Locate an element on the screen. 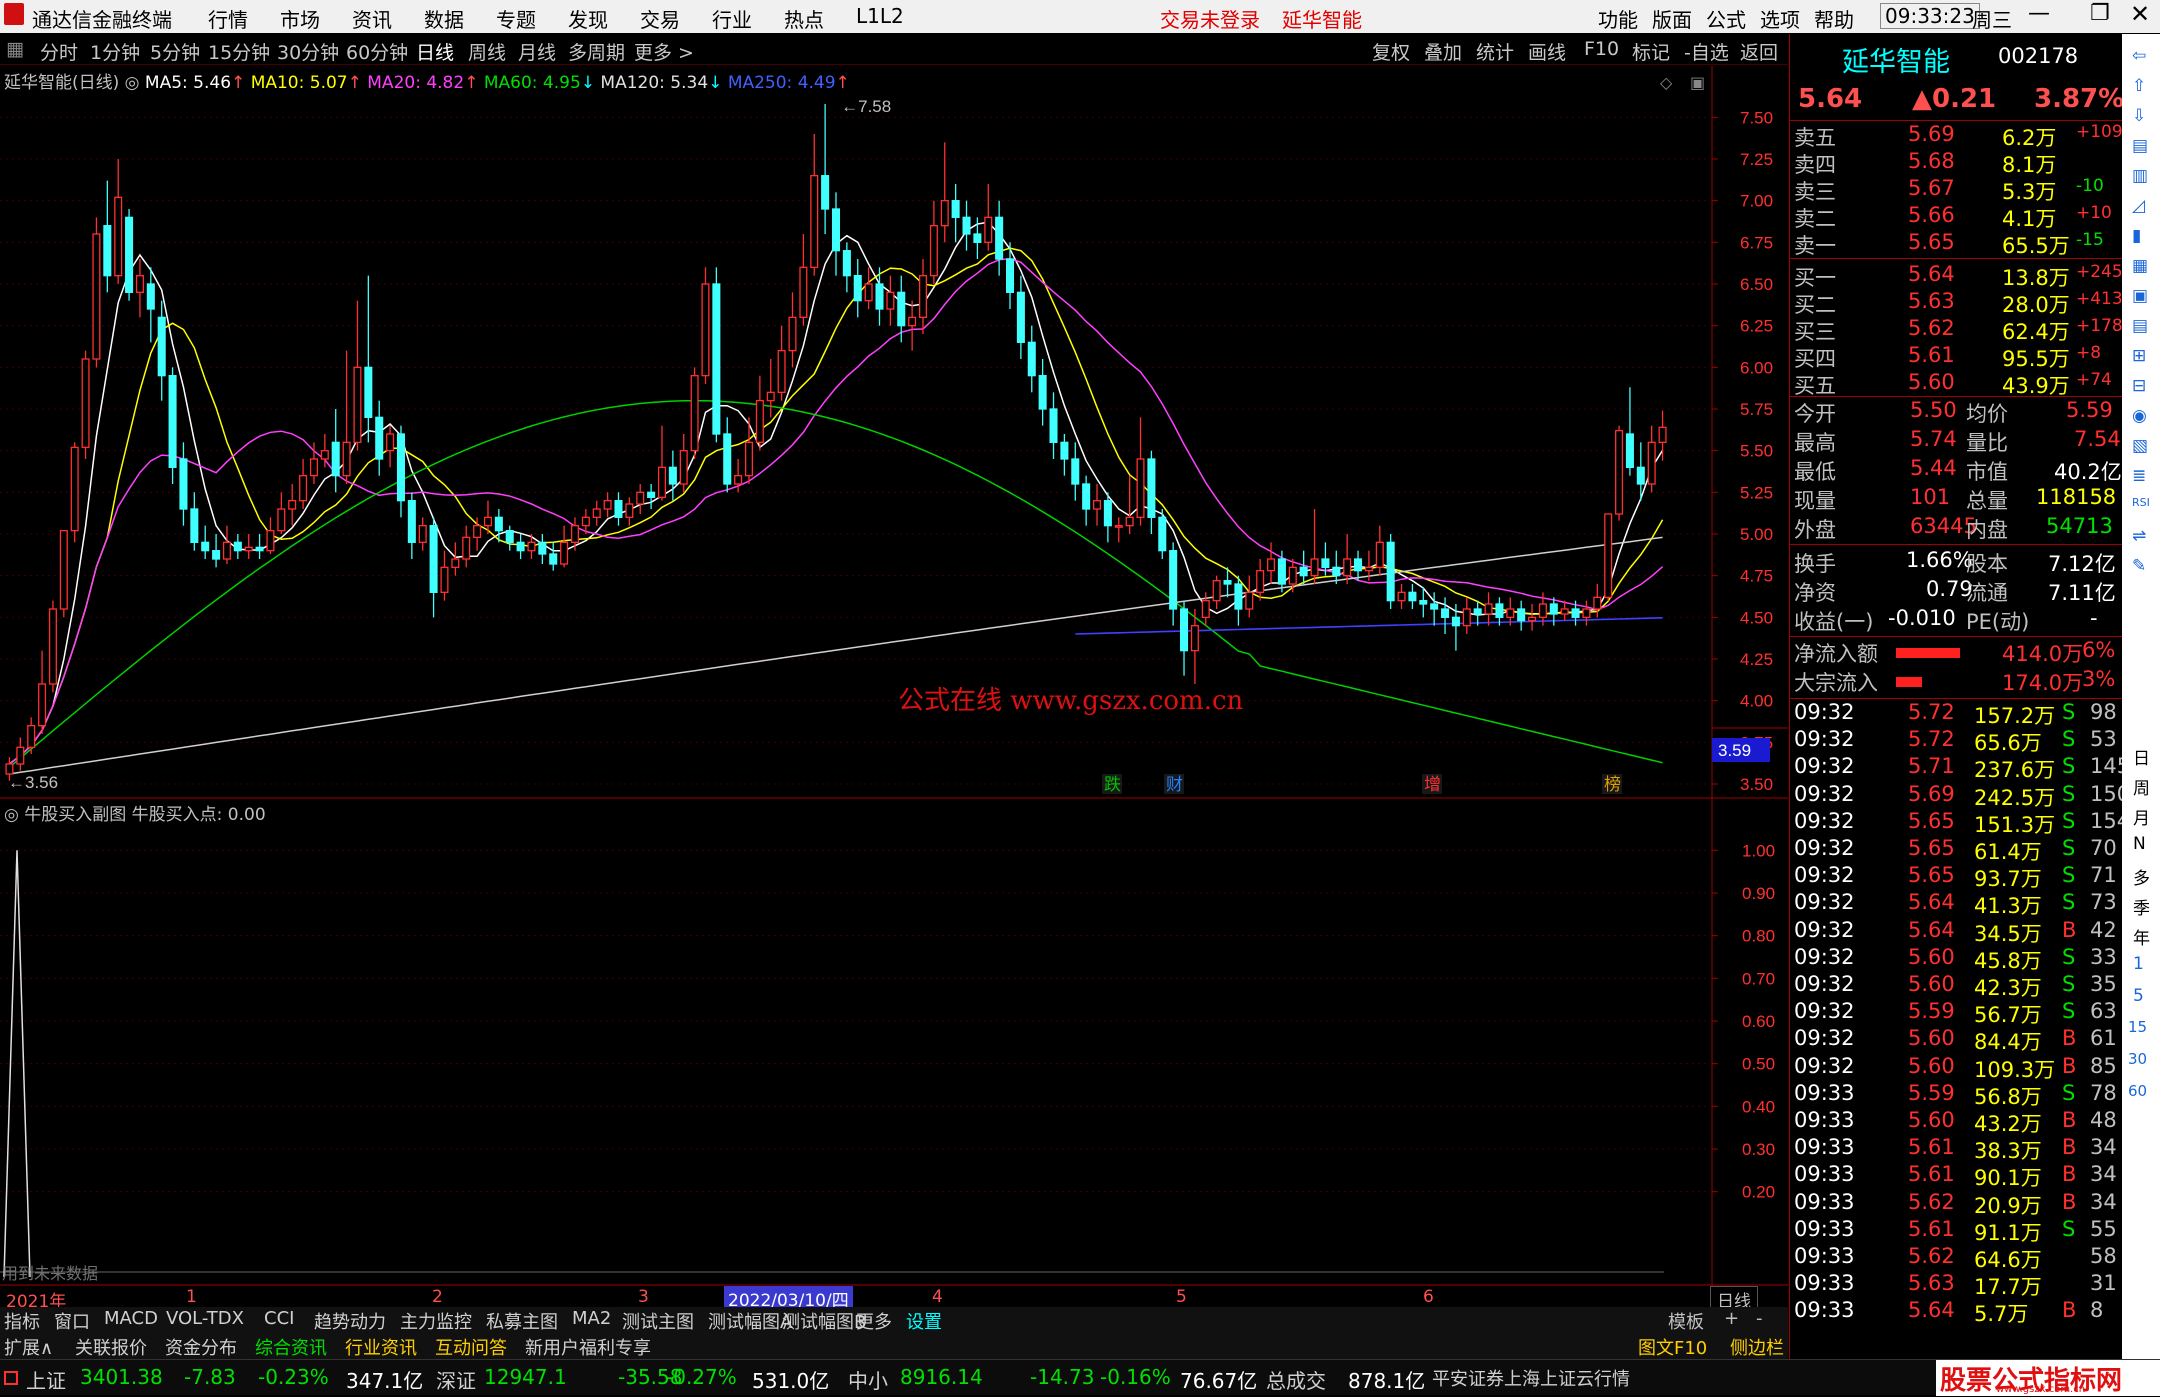  close-icon: ✕ is located at coordinates (2140, 14).